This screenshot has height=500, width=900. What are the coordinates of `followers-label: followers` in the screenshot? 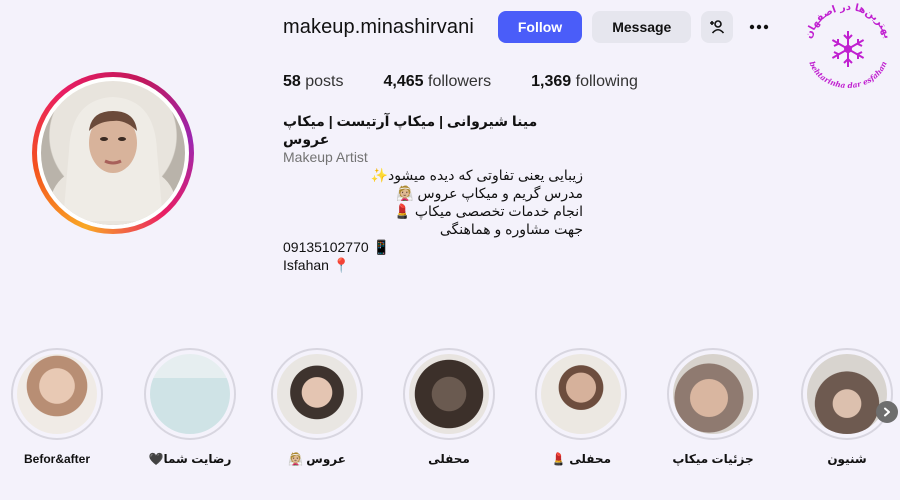 It's located at (460, 81).